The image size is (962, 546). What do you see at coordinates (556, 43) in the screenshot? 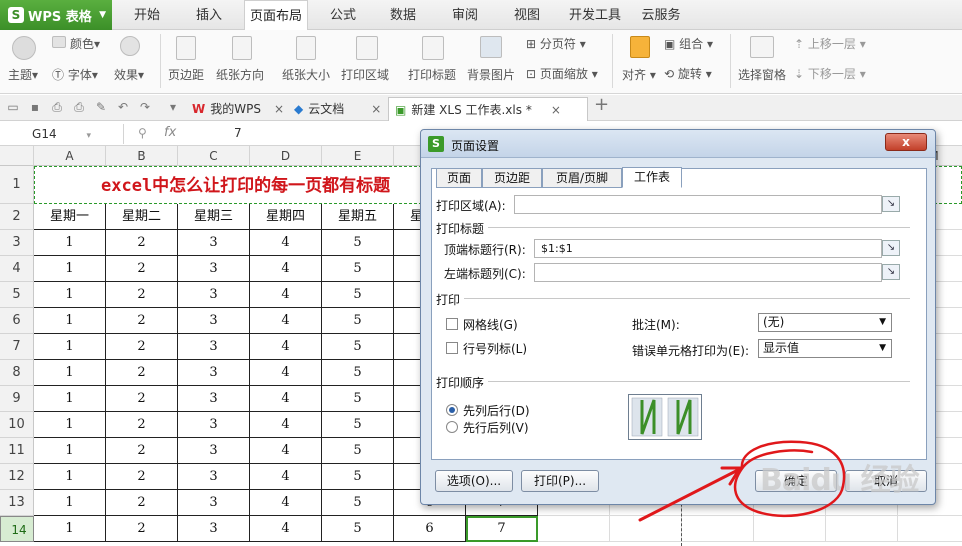
I see `page-break-button: ⊞ 分页符 ▾` at bounding box center [556, 43].